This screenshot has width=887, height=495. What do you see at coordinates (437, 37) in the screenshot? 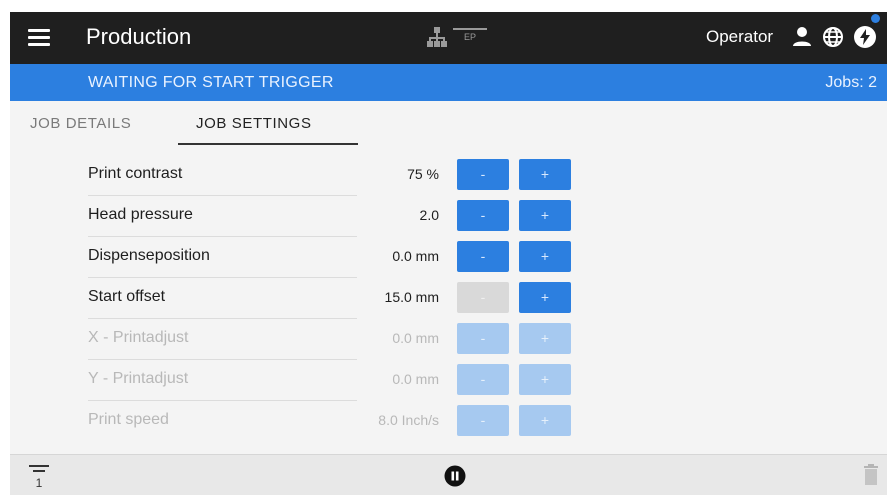
I see `network-icon` at bounding box center [437, 37].